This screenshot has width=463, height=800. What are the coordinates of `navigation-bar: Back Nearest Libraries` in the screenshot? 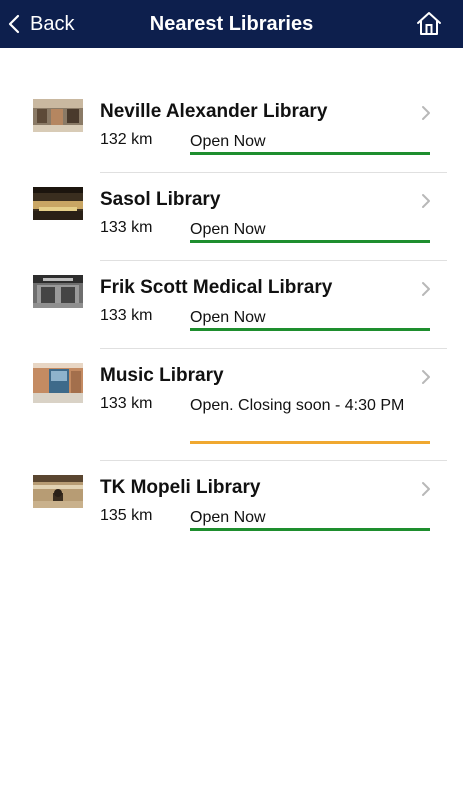 It's located at (231, 24).